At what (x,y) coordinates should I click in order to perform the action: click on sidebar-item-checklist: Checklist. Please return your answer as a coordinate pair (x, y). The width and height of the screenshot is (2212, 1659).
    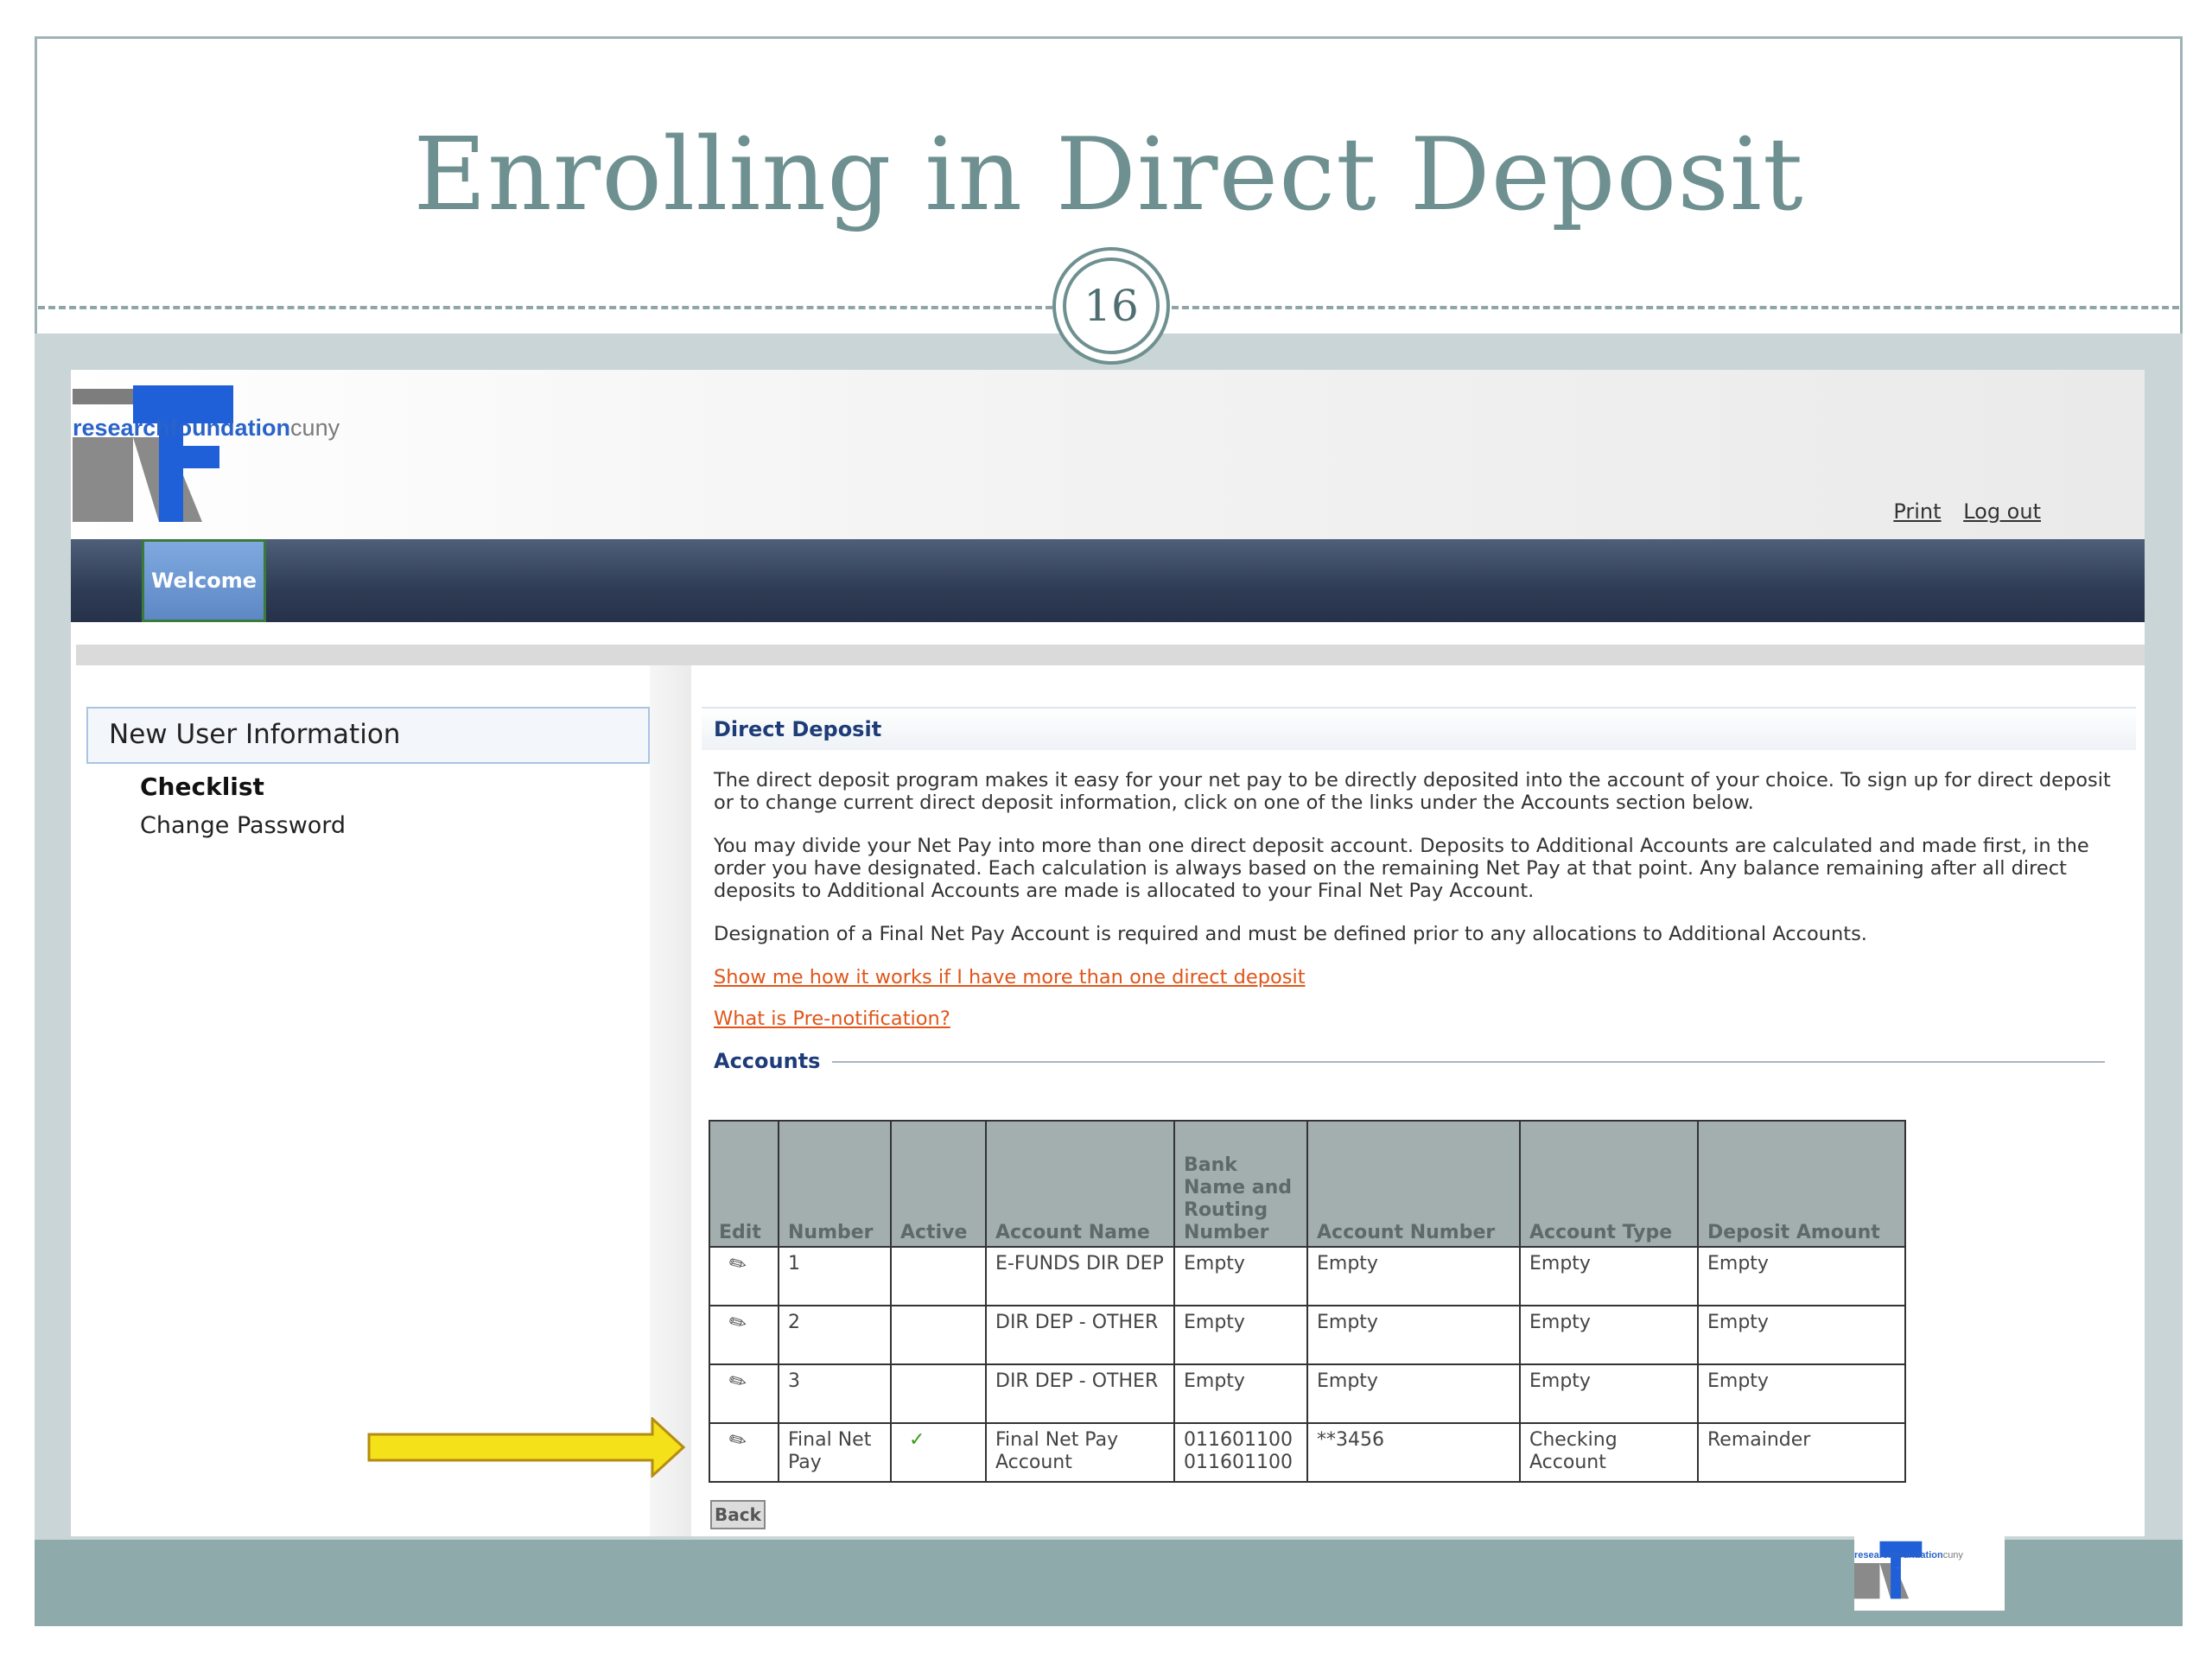
    Looking at the image, I should click on (202, 786).